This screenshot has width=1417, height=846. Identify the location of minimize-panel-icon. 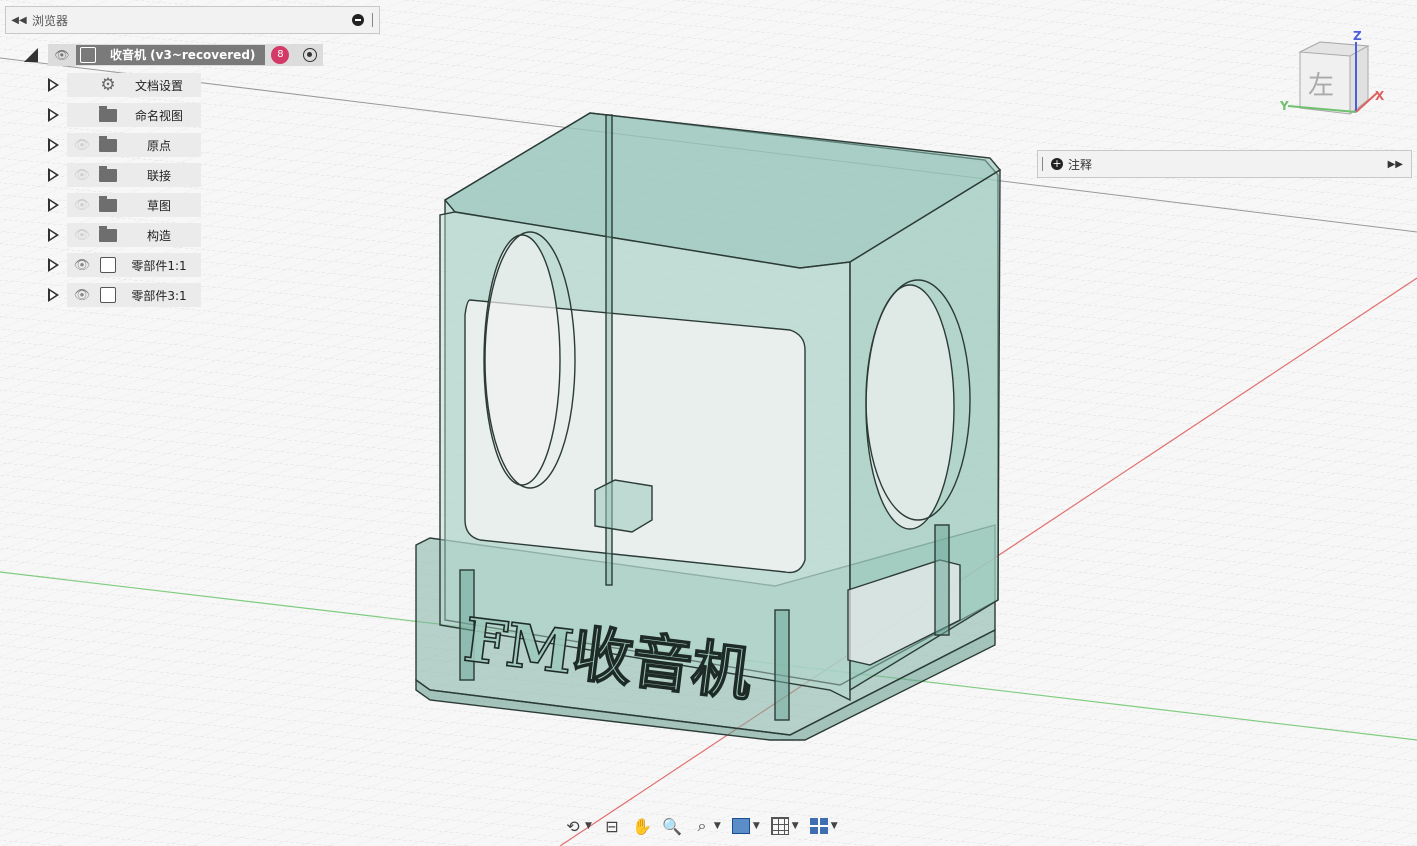
(358, 20).